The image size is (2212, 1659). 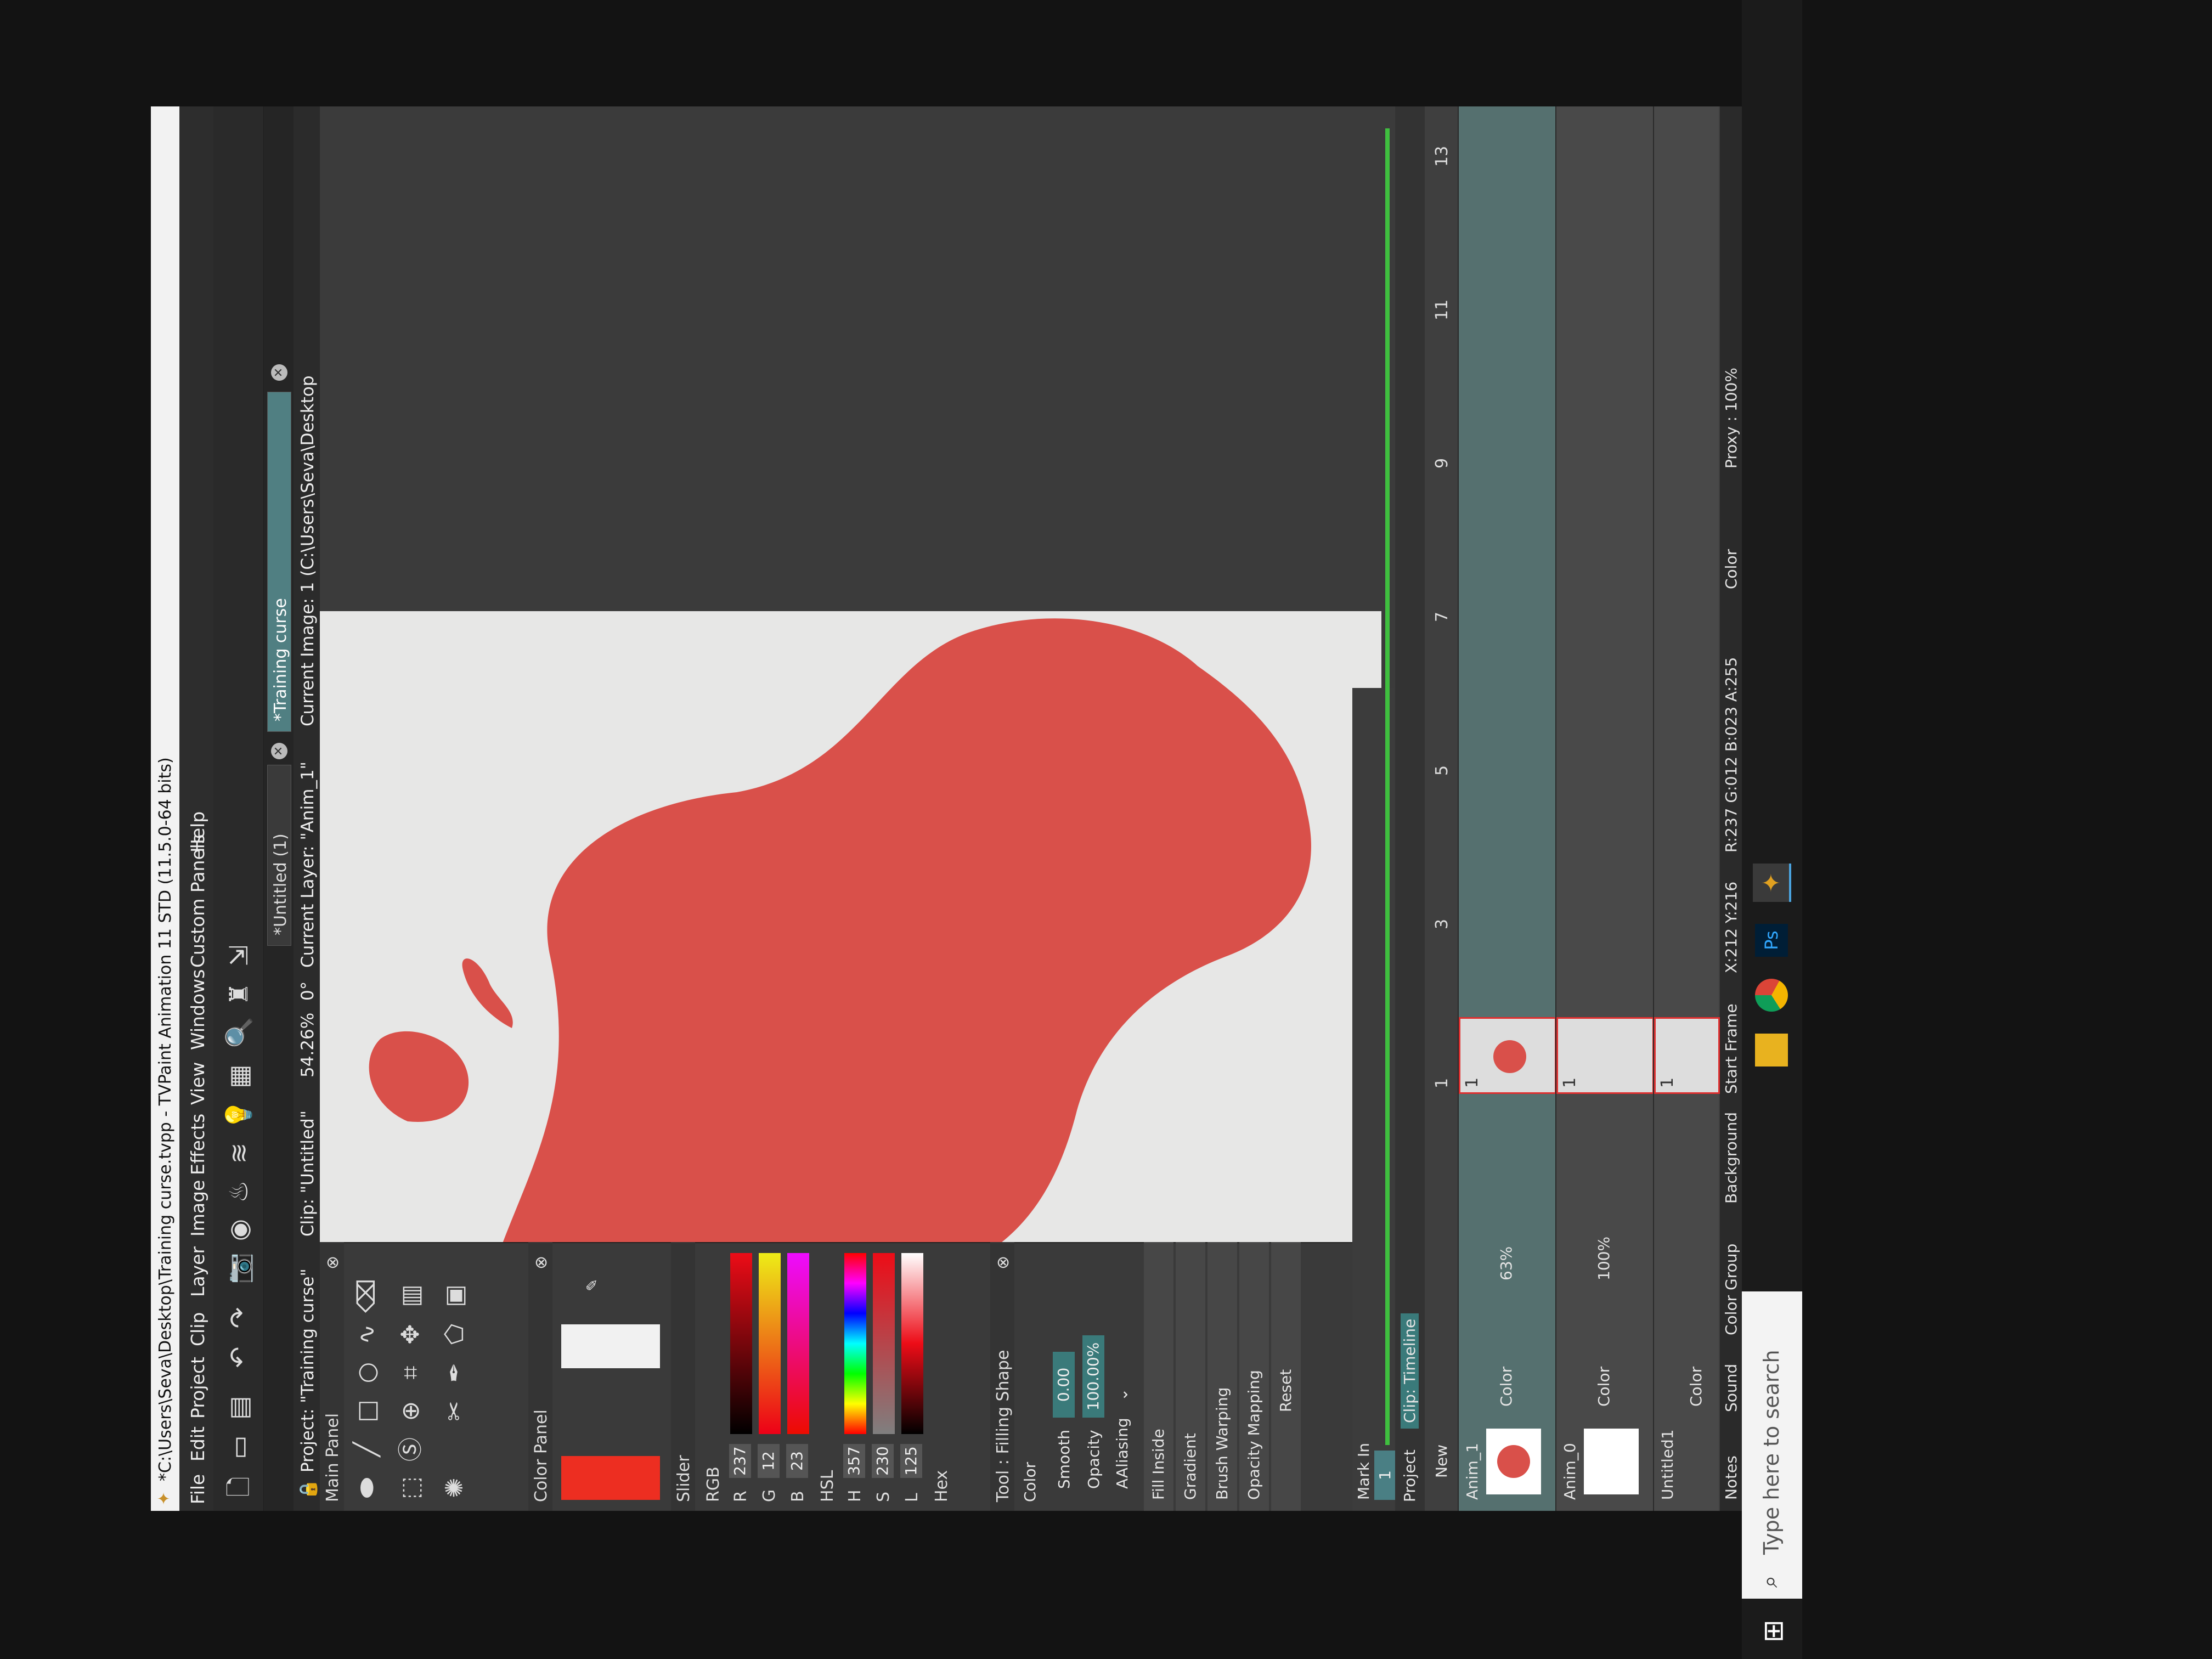 What do you see at coordinates (238, 1191) in the screenshot?
I see `light-table-icon: ♨` at bounding box center [238, 1191].